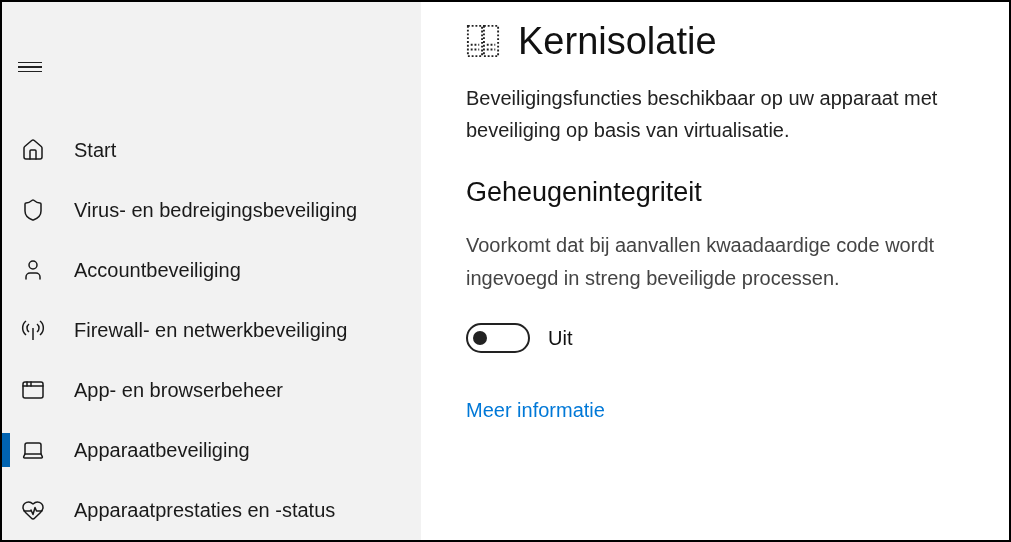  What do you see at coordinates (211, 270) in the screenshot?
I see `sidebar-item: Accountbeveiliging` at bounding box center [211, 270].